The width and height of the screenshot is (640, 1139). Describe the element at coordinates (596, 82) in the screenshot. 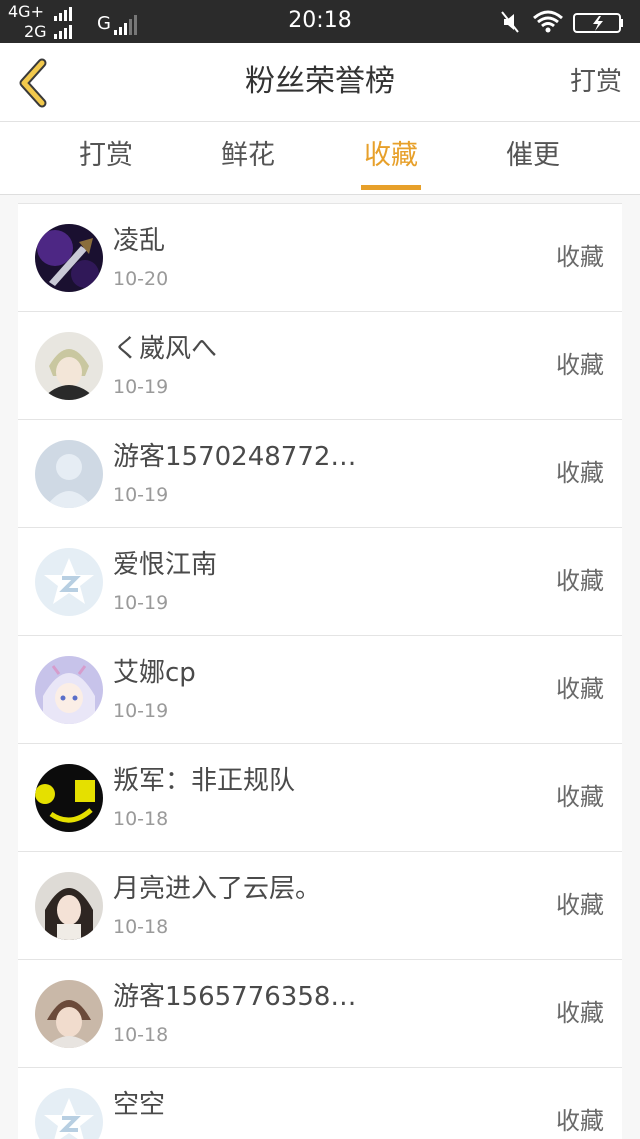

I see `tip-button: 打赏` at that location.